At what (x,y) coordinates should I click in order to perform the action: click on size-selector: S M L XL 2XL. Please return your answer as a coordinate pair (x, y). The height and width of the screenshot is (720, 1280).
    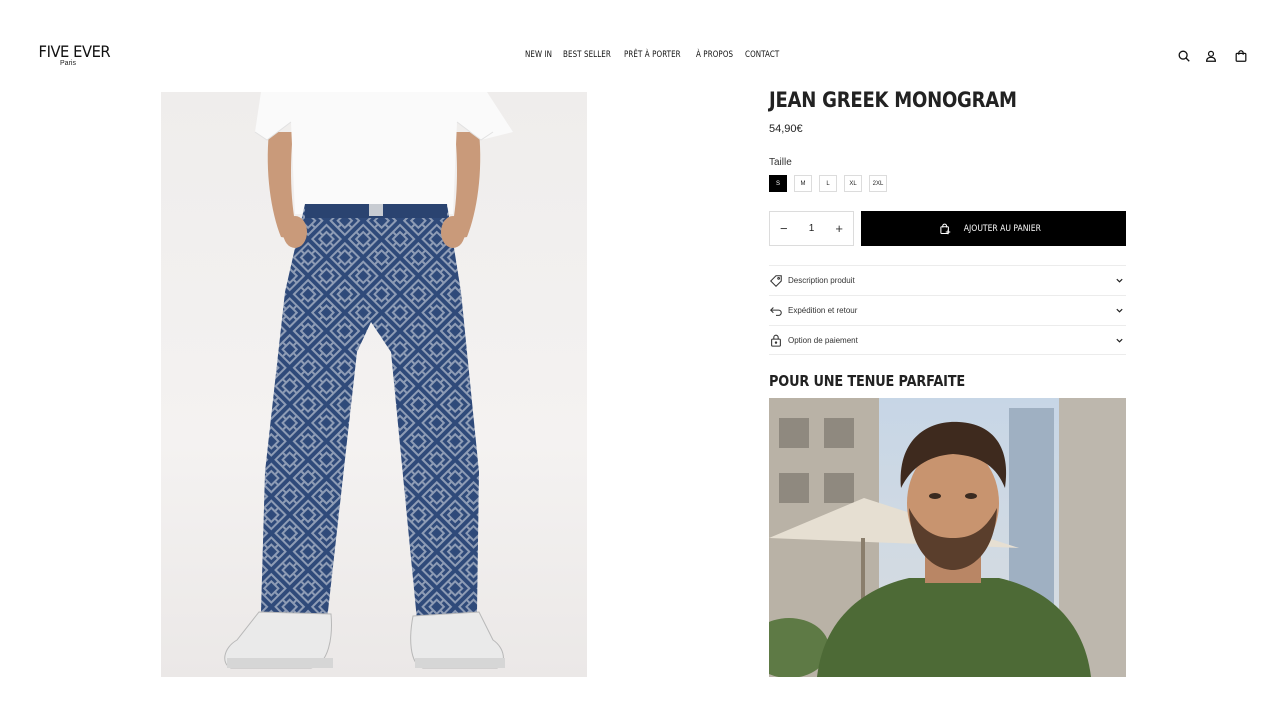
    Looking at the image, I should click on (828, 183).